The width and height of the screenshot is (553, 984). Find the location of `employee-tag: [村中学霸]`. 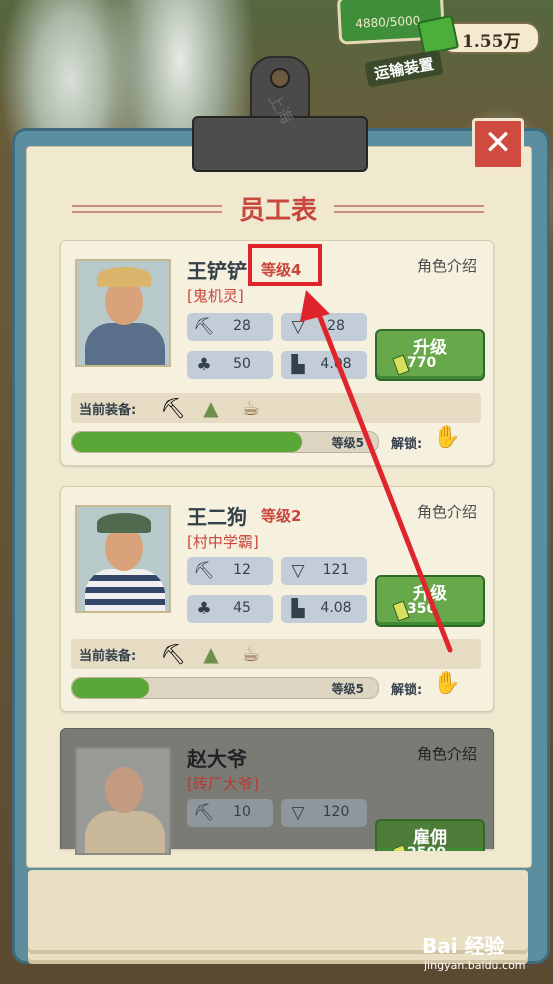

employee-tag: [村中学霸] is located at coordinates (223, 542).